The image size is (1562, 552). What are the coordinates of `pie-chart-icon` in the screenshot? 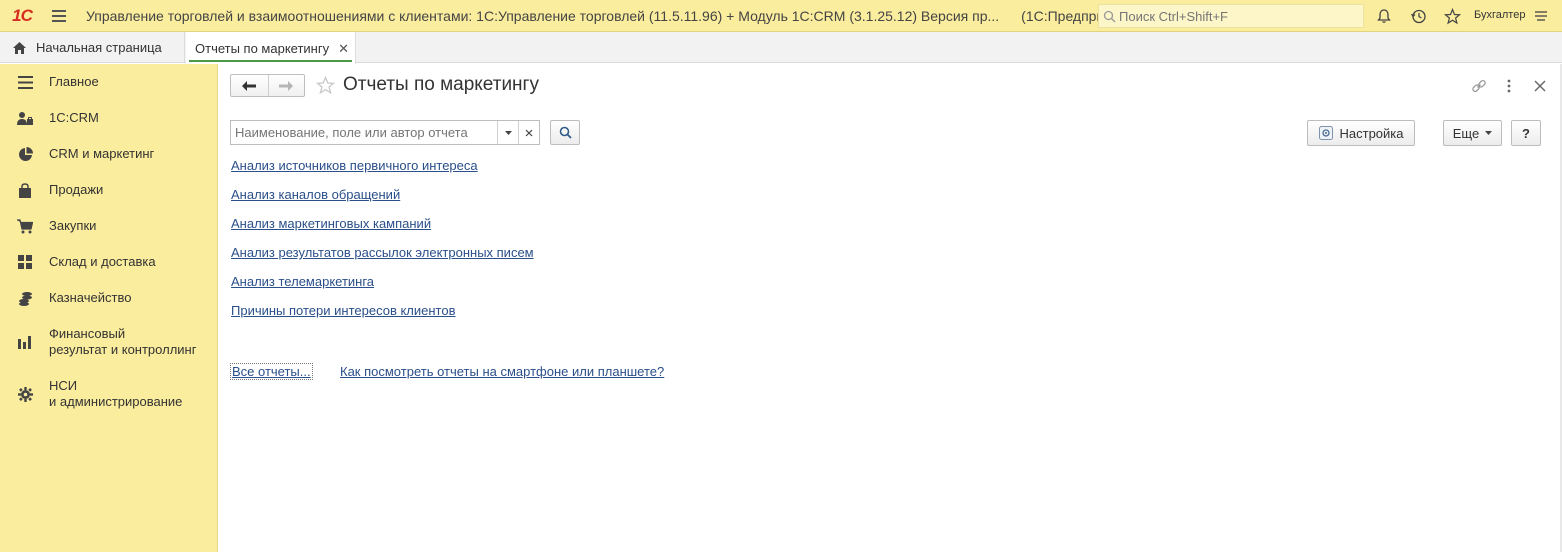 It's located at (25, 154).